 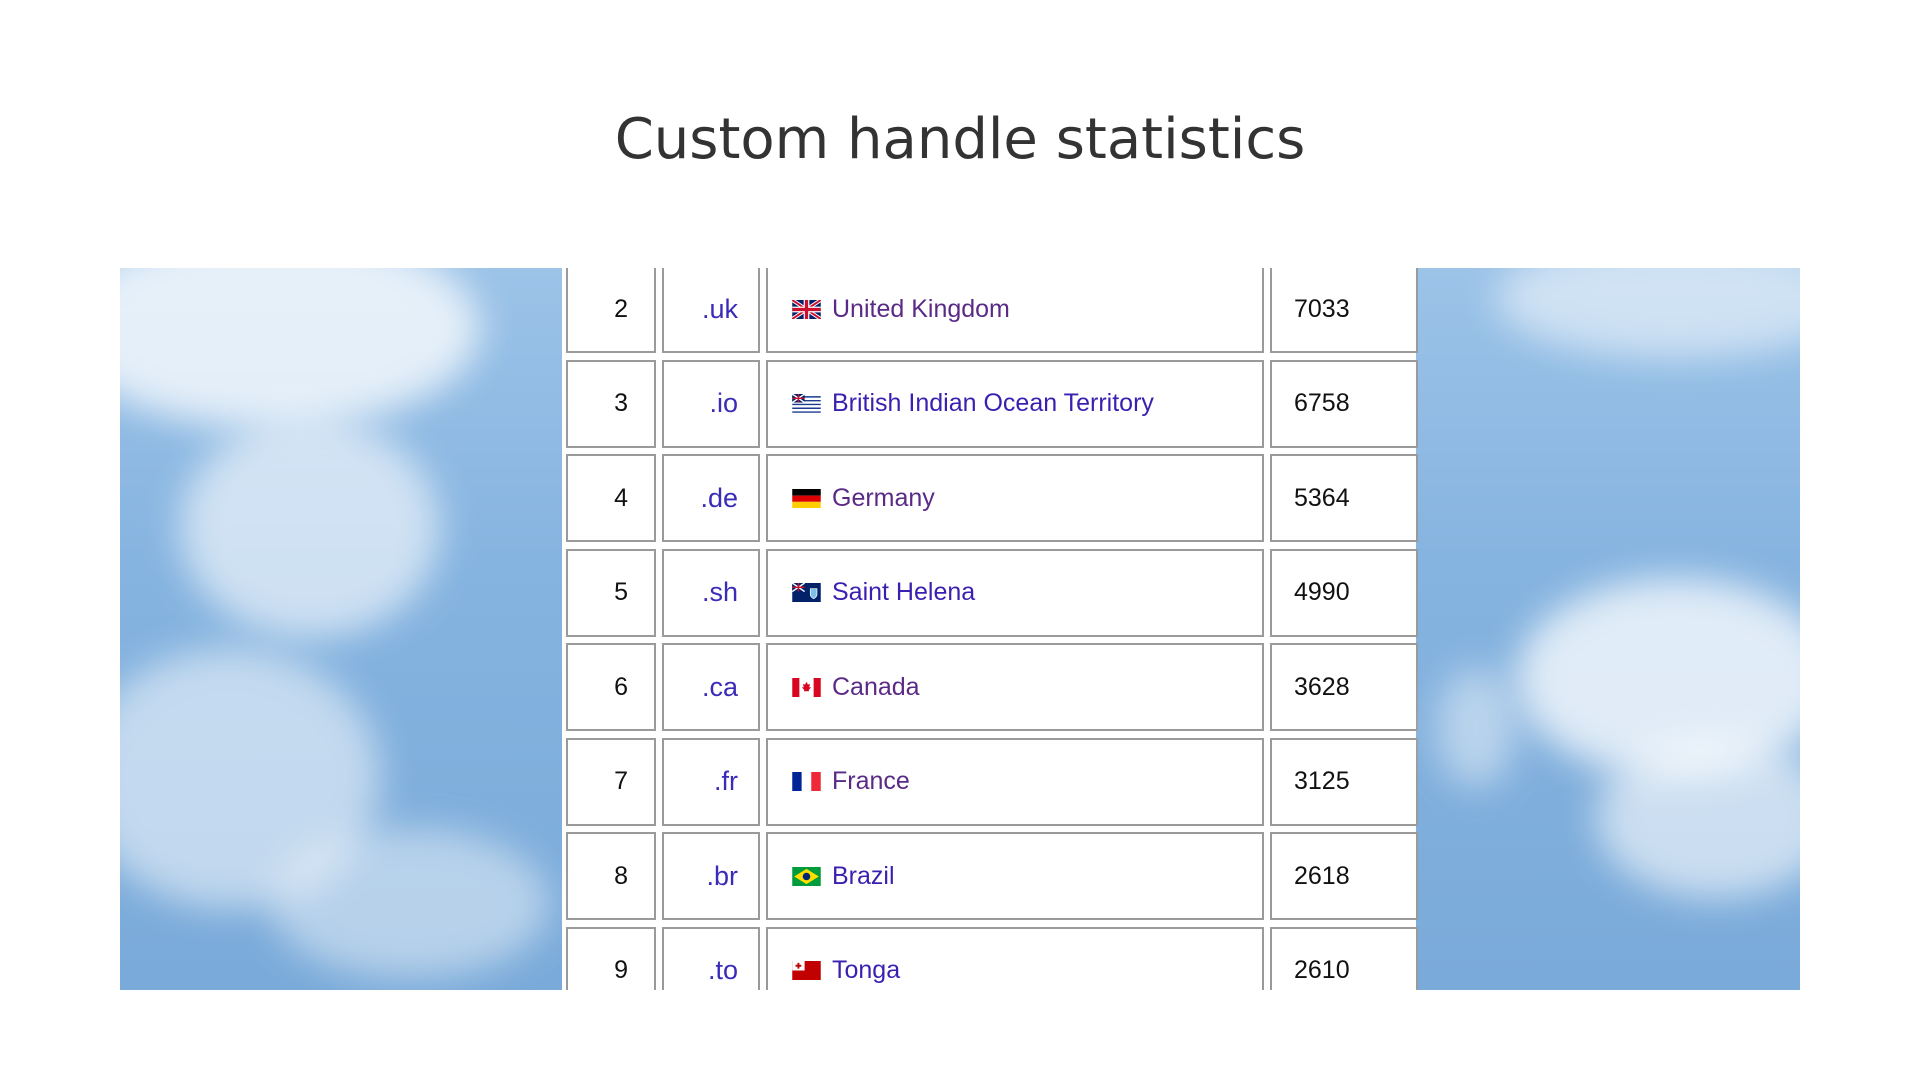 What do you see at coordinates (611, 781) in the screenshot?
I see `rank-cell: 7` at bounding box center [611, 781].